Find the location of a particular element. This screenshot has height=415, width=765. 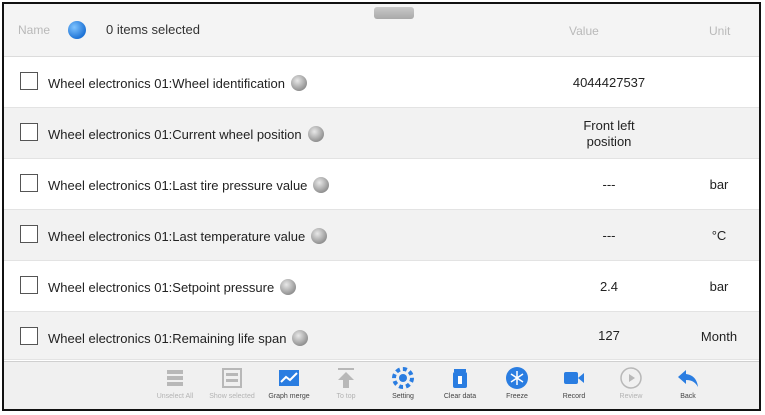

to-top-icon is located at coordinates (346, 378).